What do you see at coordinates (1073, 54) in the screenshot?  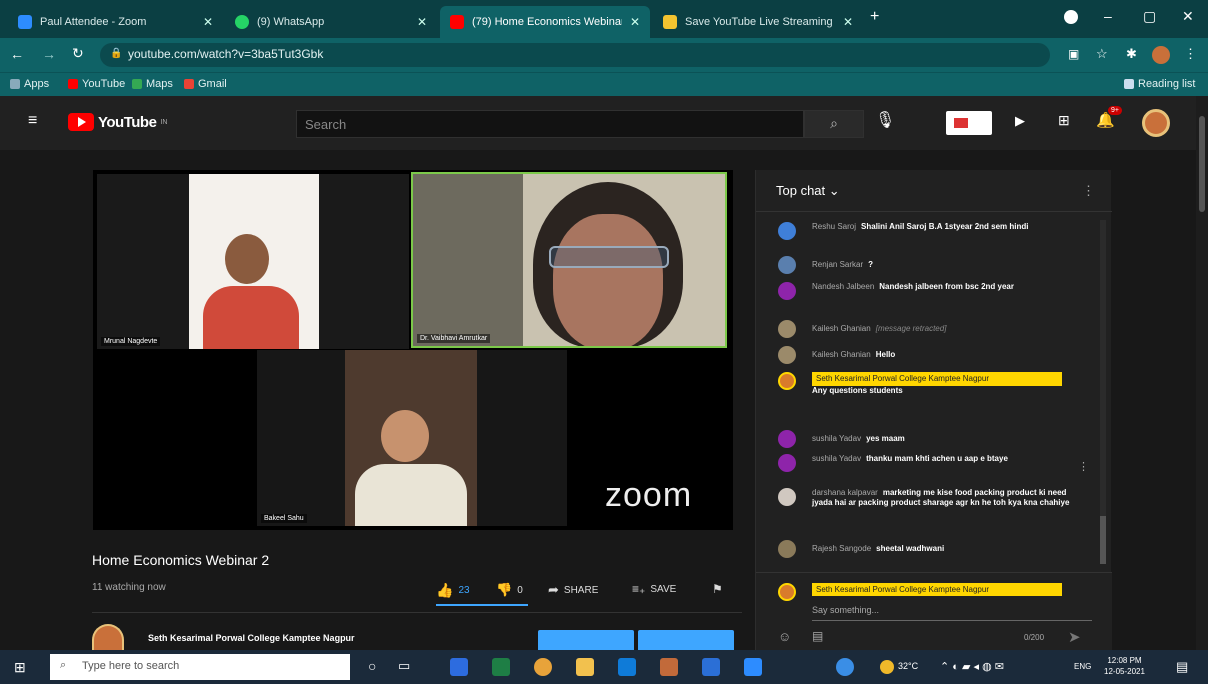 I see `tab-search-icon: ▣` at bounding box center [1073, 54].